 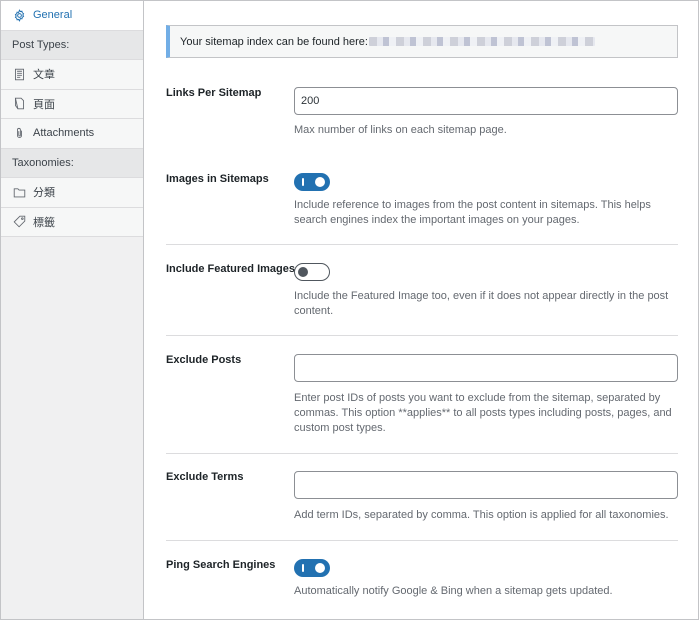 I want to click on notice-text: Your sitemap index can be found here:, so click(x=274, y=41).